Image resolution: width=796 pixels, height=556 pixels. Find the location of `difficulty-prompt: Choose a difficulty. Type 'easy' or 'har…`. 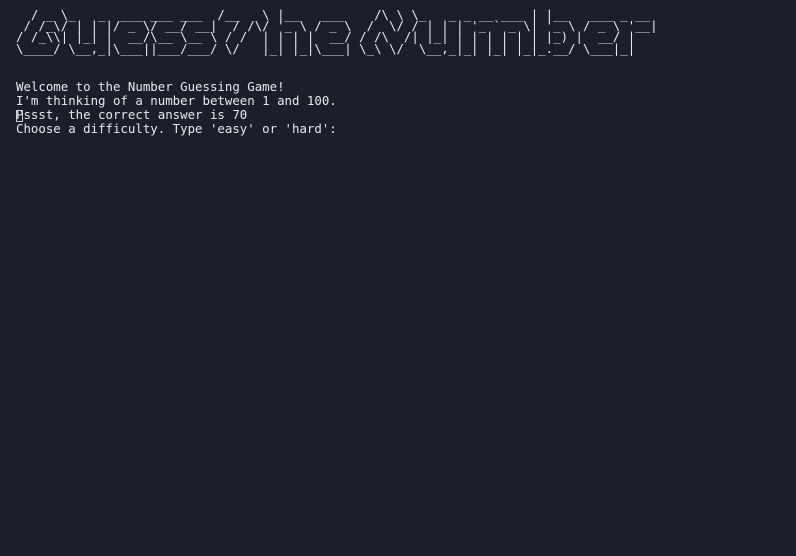

difficulty-prompt: Choose a difficulty. Type 'easy' or 'har… is located at coordinates (176, 128).